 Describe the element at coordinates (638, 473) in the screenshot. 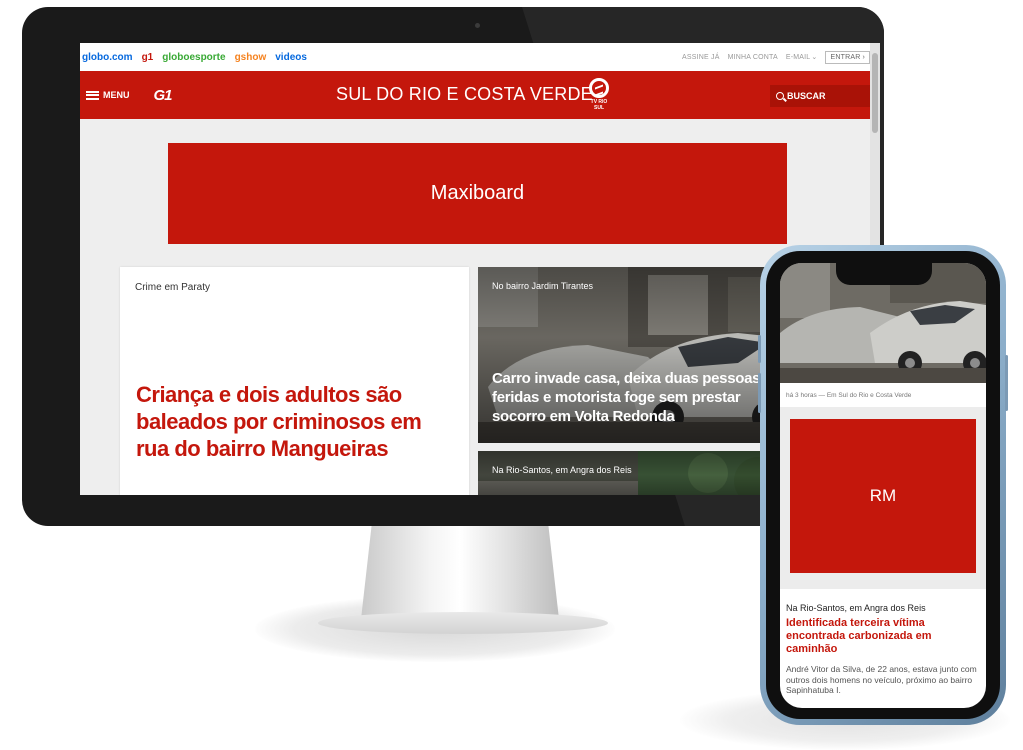

I see `photo-story-card-2: Na Rio-Santos, em Angra dos Reis` at that location.